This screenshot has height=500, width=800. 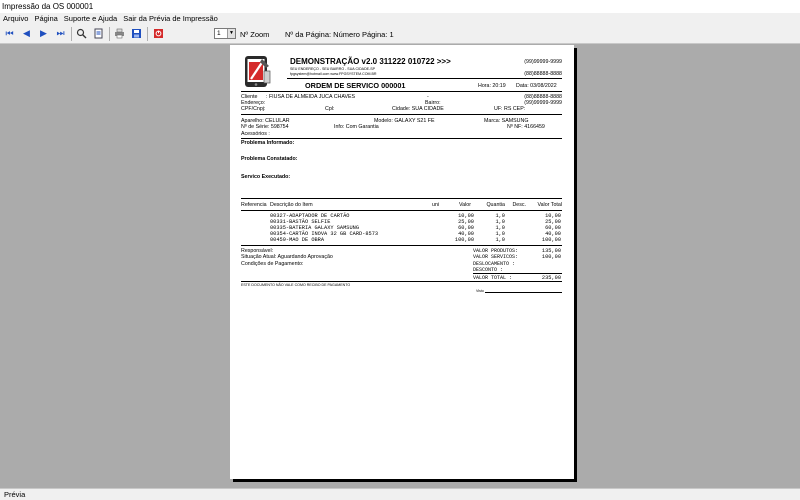 What do you see at coordinates (219, 33) in the screenshot?
I see `page-select-value: 1` at bounding box center [219, 33].